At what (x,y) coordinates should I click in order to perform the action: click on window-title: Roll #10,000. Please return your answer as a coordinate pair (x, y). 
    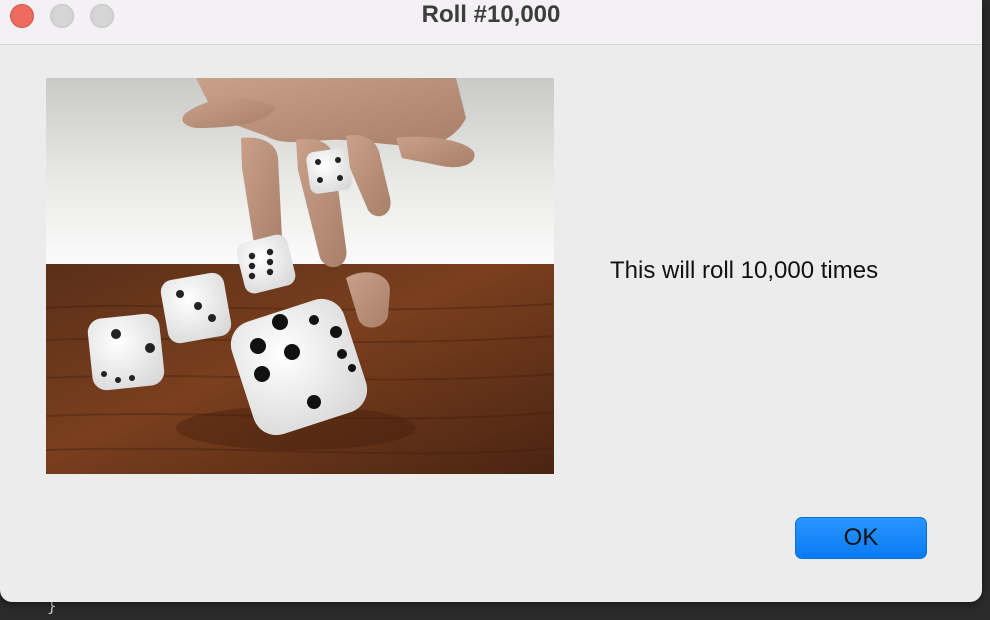
    Looking at the image, I should click on (491, 14).